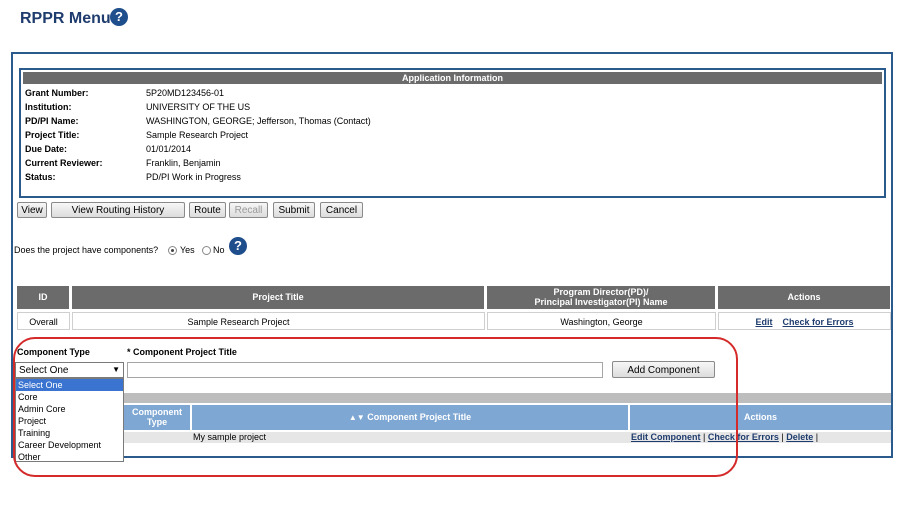 This screenshot has width=906, height=516. I want to click on delete-component-link: Delete, so click(799, 437).